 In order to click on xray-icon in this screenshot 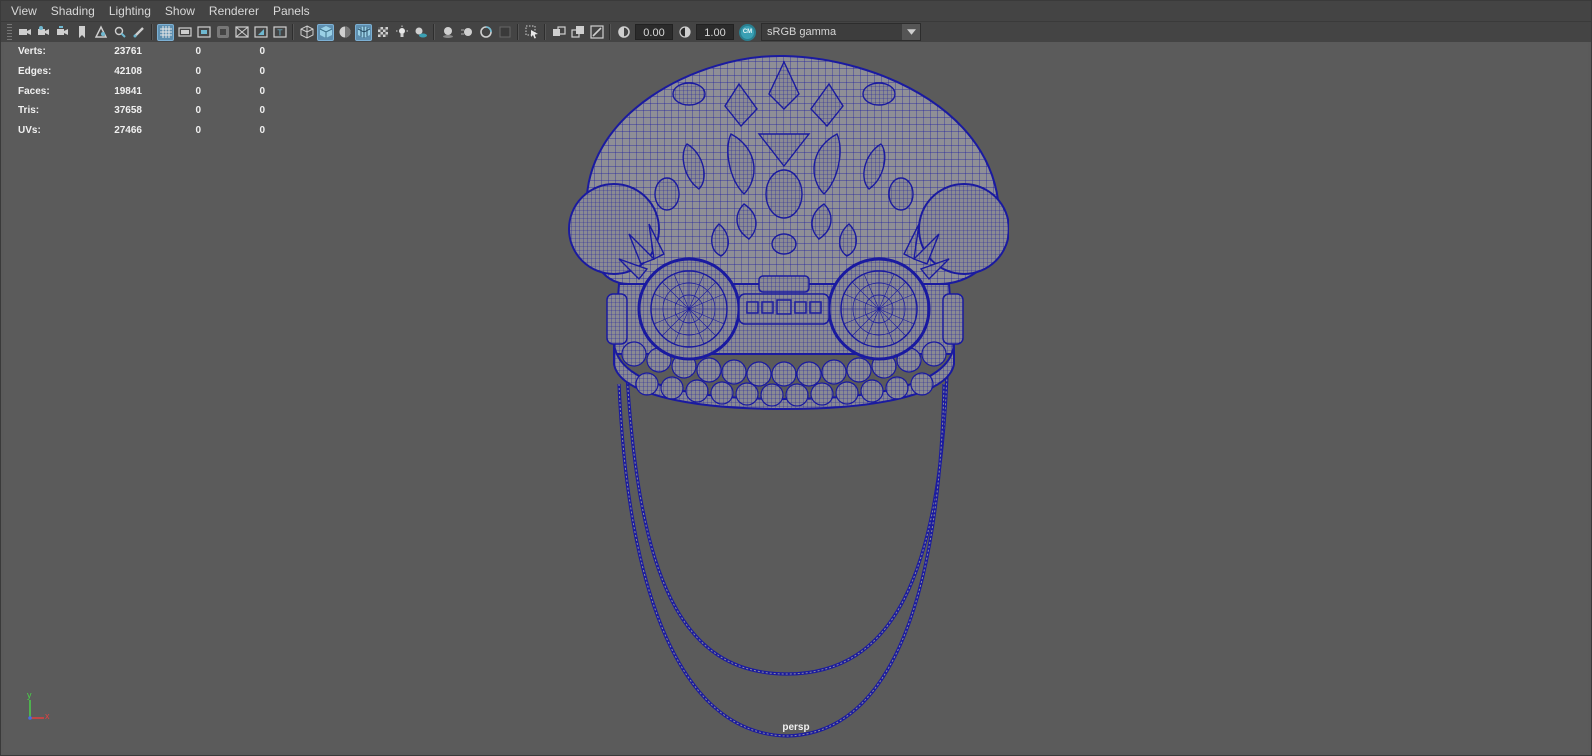, I will do `click(558, 32)`.